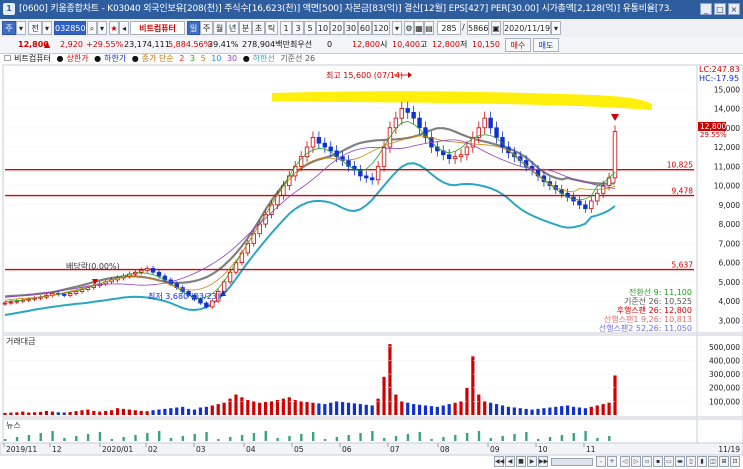 The height and width of the screenshot is (469, 743). I want to click on view-mode-i-icon: ⊡, so click(735, 461).